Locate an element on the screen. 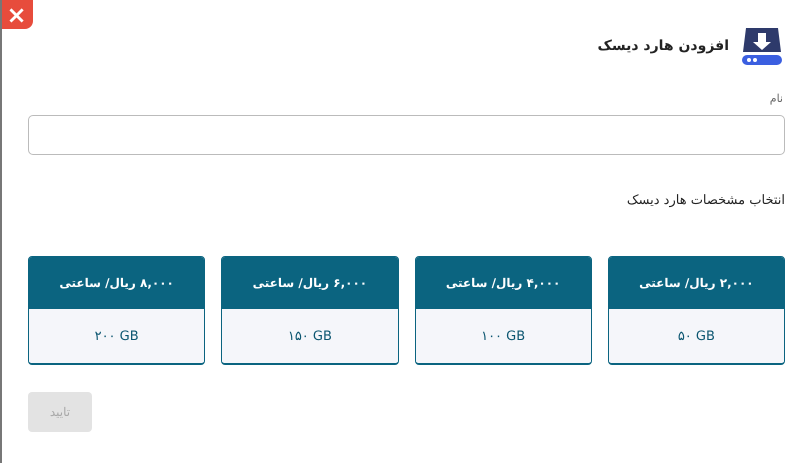  plan-size: ۱۵۰ GB is located at coordinates (310, 336).